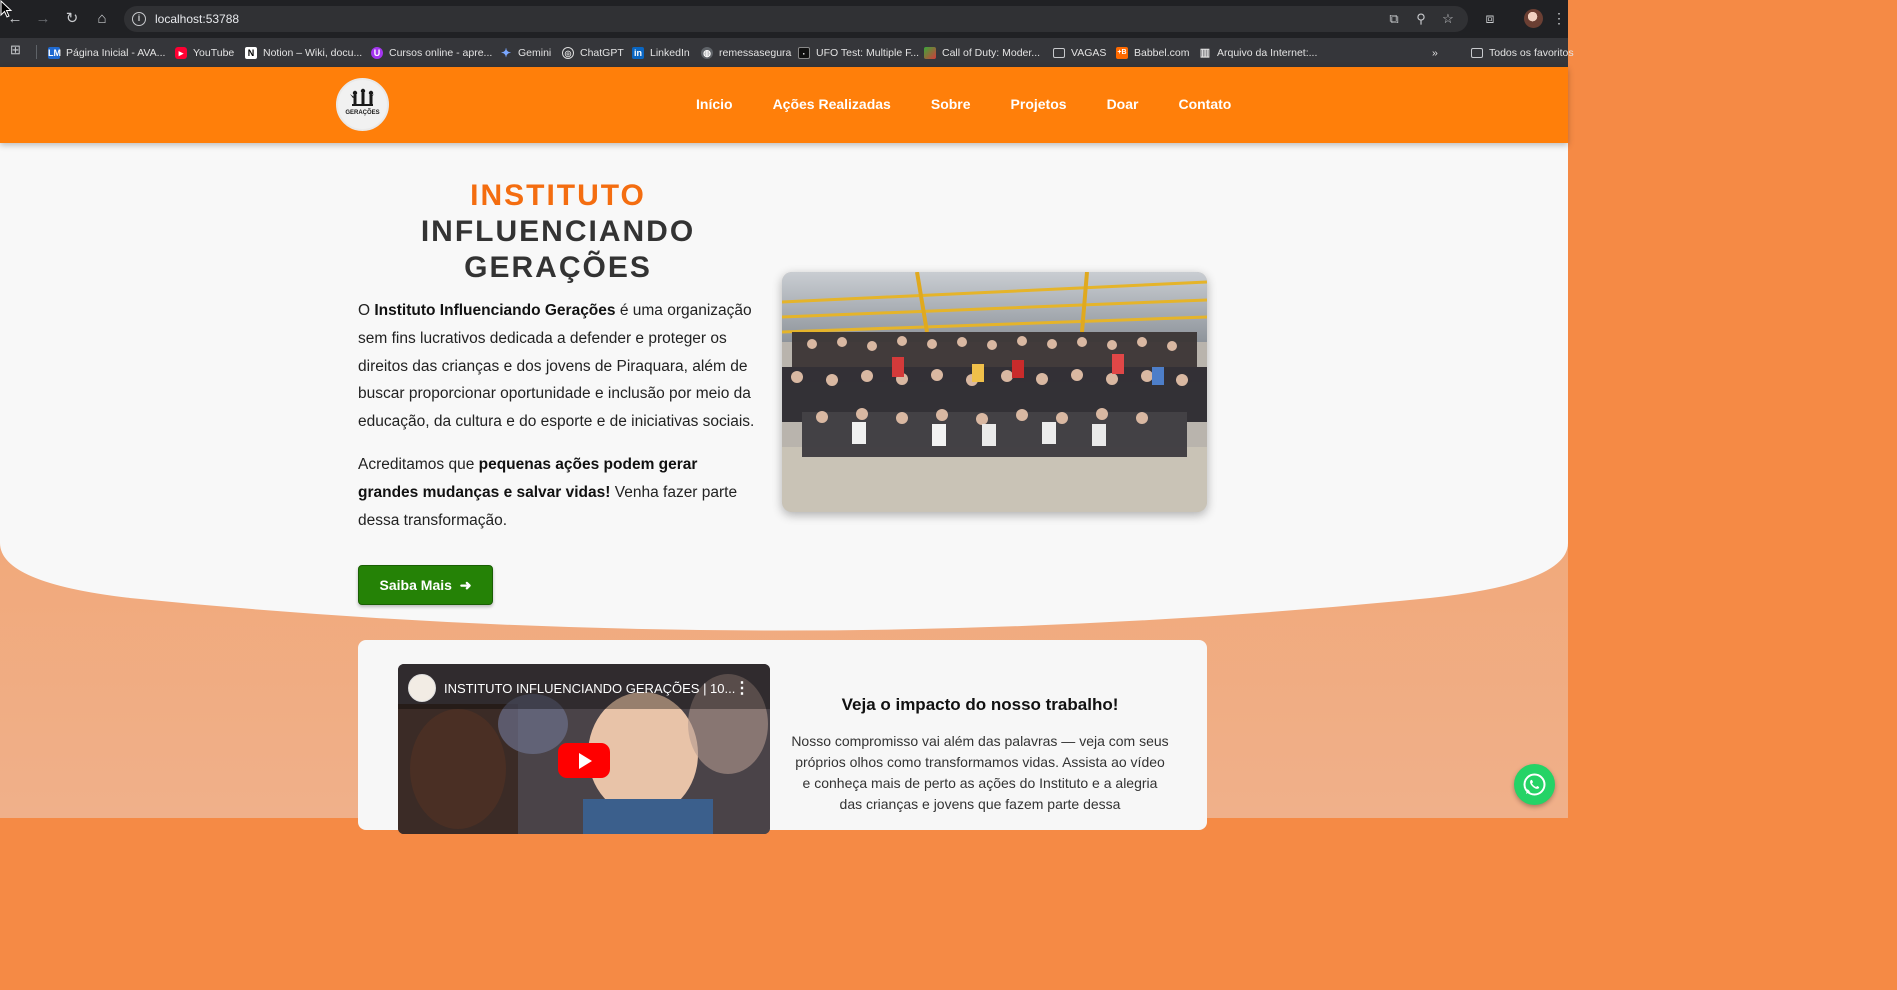  What do you see at coordinates (506, 53) in the screenshot?
I see `gemini-icon: ✦` at bounding box center [506, 53].